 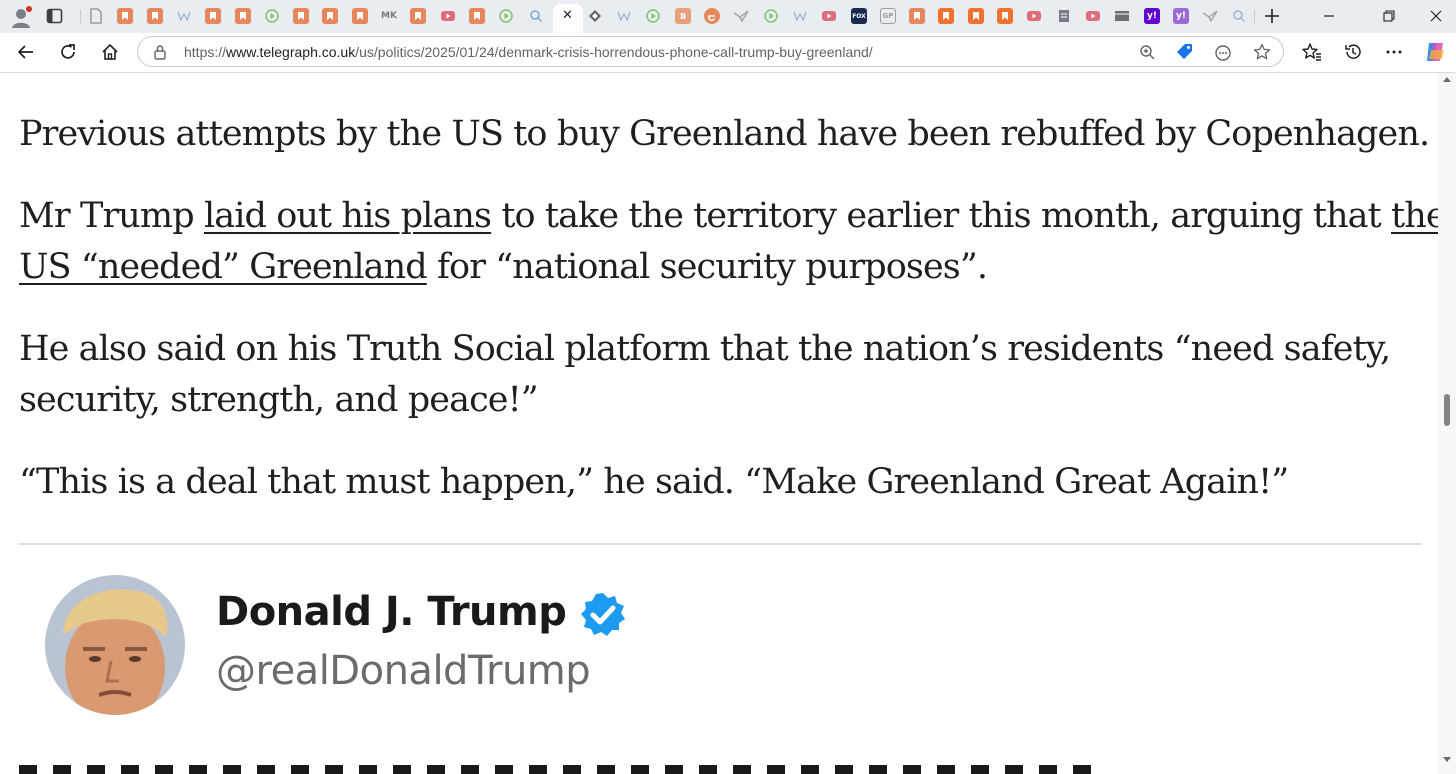 I want to click on link-laid-out-his-plans: laid out his plans, so click(x=348, y=216).